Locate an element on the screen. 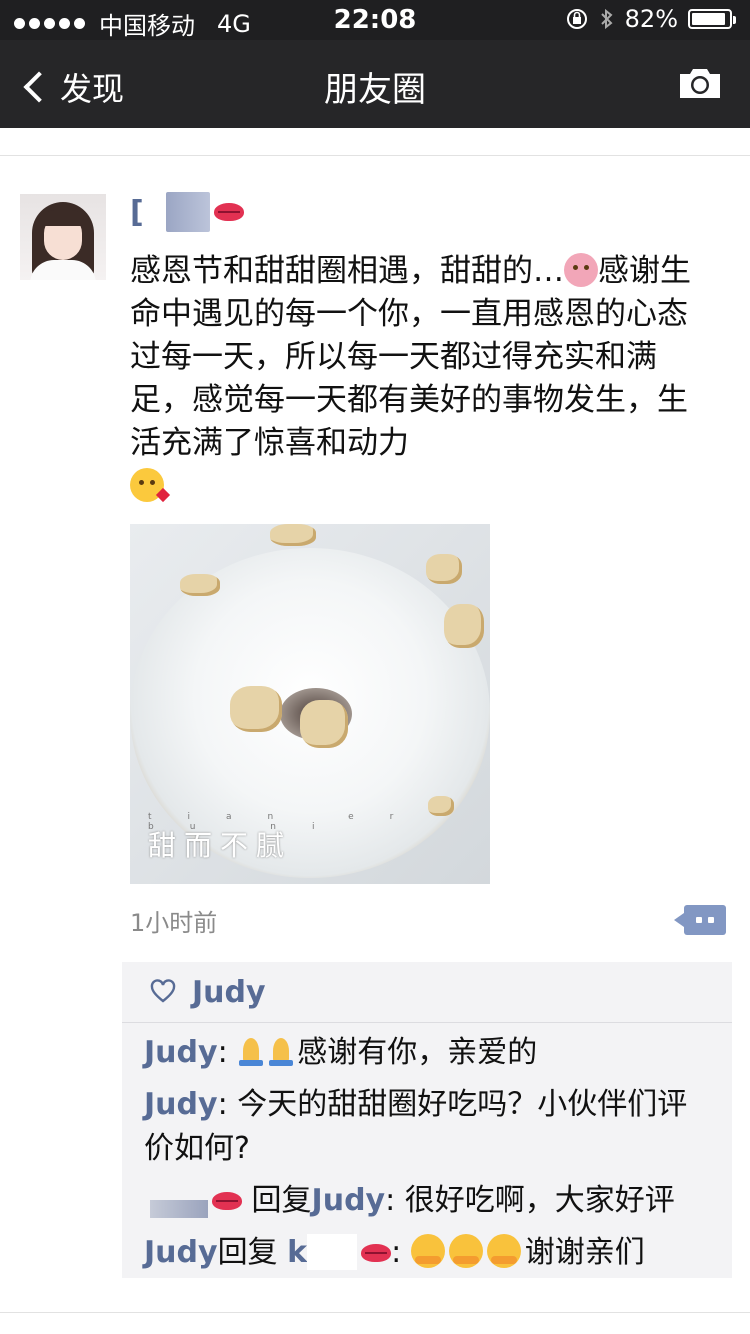 This screenshot has width=750, height=1334. comment-button is located at coordinates (700, 920).